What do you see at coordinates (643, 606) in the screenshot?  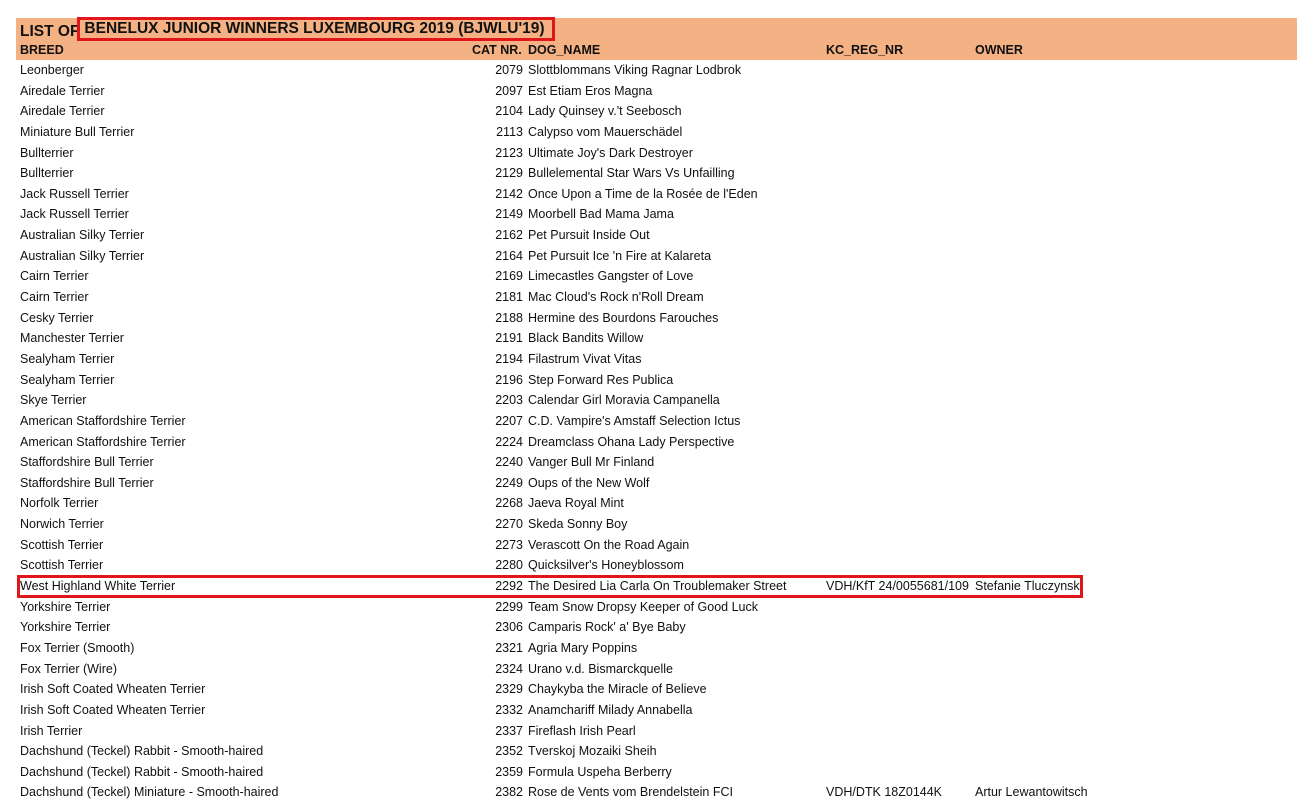 I see `dog-name-cell: Team Snow Dropsy Keeper of Good Luck` at bounding box center [643, 606].